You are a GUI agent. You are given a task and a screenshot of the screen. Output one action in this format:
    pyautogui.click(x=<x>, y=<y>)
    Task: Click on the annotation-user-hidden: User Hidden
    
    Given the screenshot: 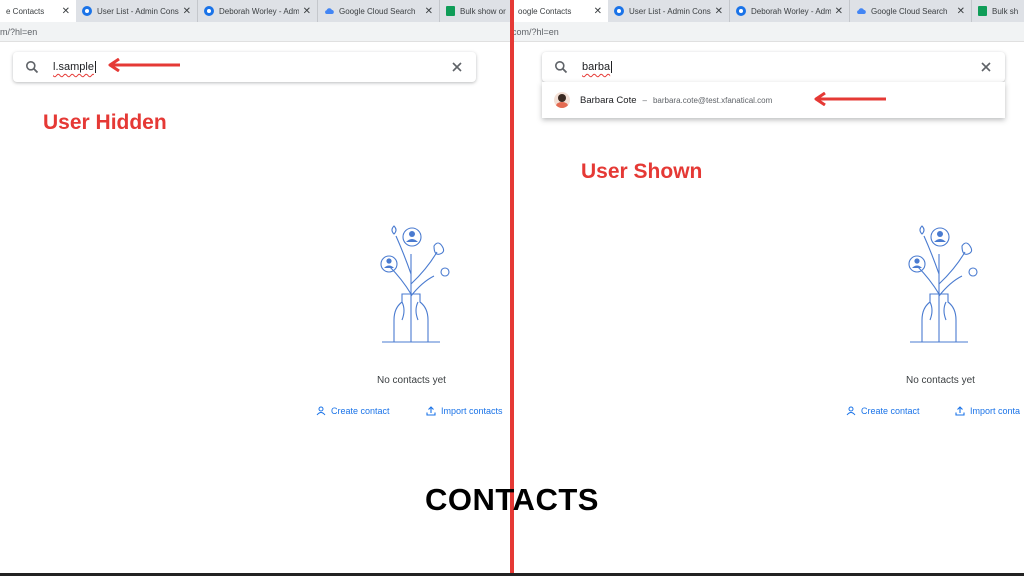 What is the action you would take?
    pyautogui.click(x=105, y=122)
    